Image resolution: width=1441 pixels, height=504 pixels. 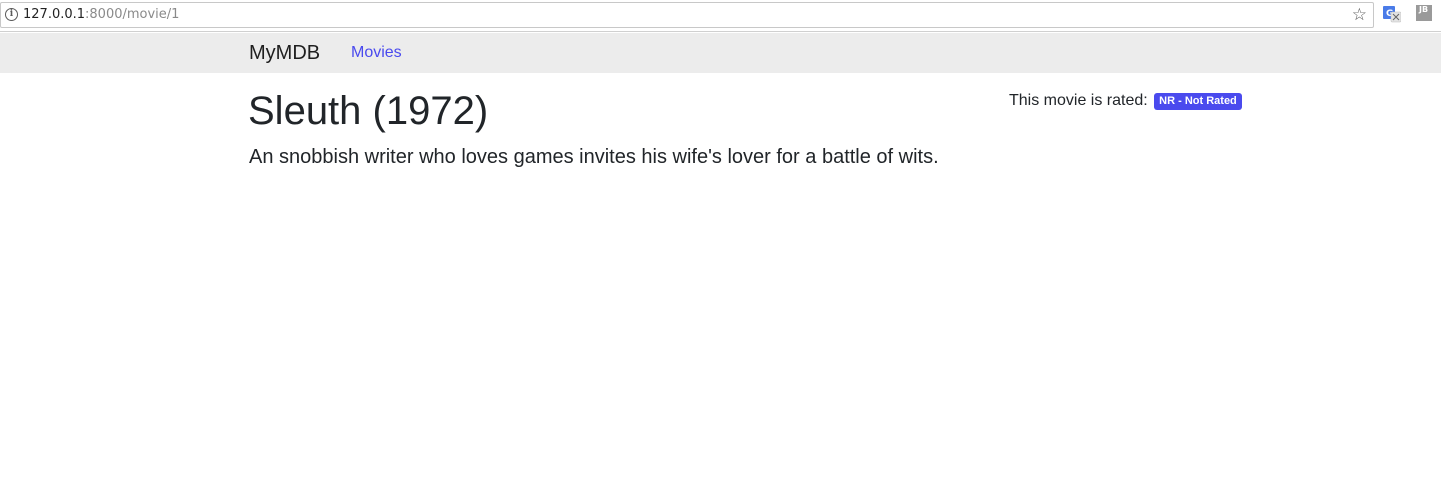 I want to click on browser-toolbar: i 127.0.0.1:8000/movie/1 ☆ G JB, so click(x=720, y=16).